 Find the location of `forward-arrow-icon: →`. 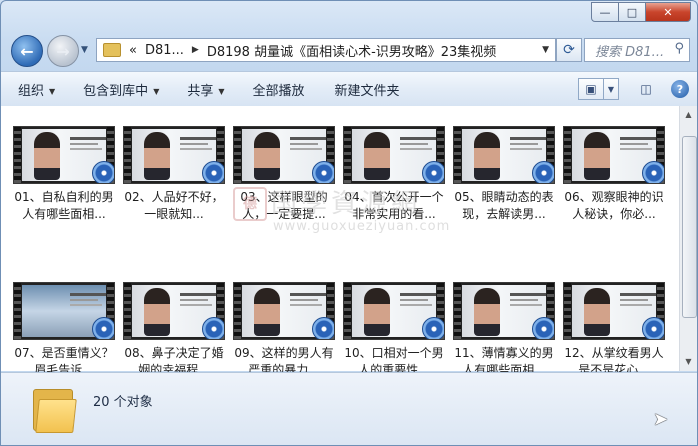

forward-arrow-icon: → is located at coordinates (63, 51).